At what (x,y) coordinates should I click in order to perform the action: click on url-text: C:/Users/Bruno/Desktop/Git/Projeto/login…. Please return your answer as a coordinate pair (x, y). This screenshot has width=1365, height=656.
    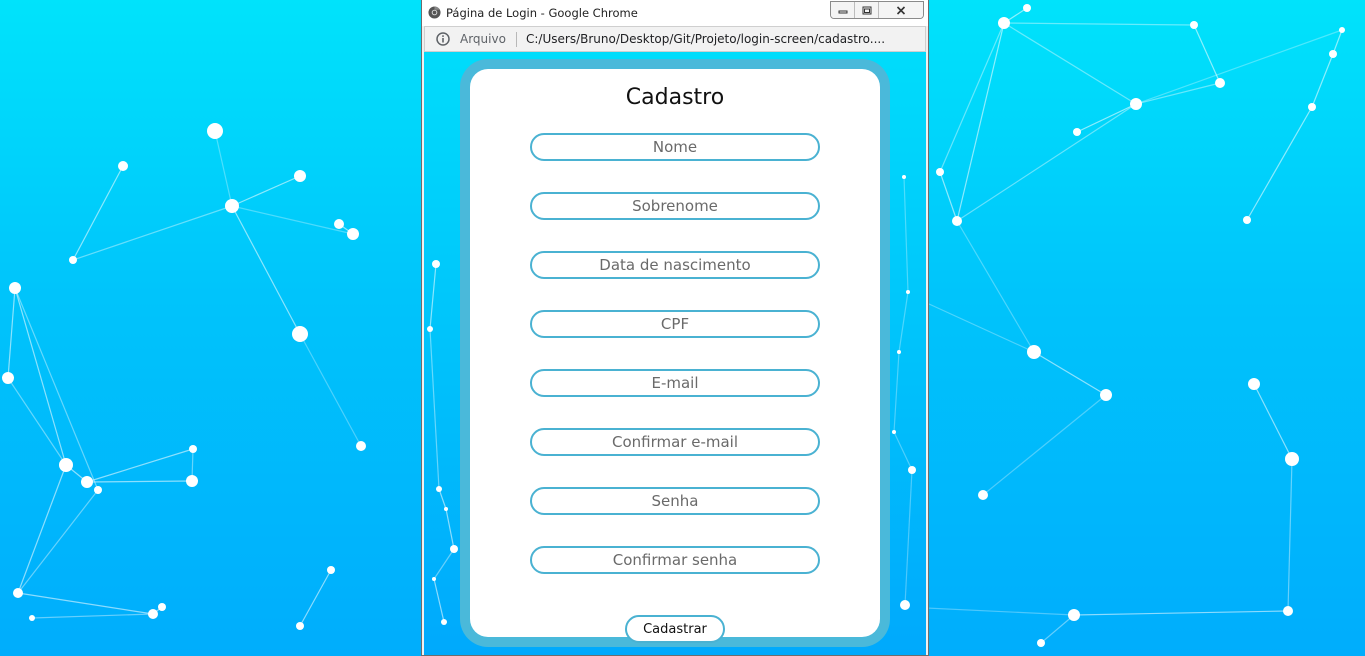
    Looking at the image, I should click on (705, 39).